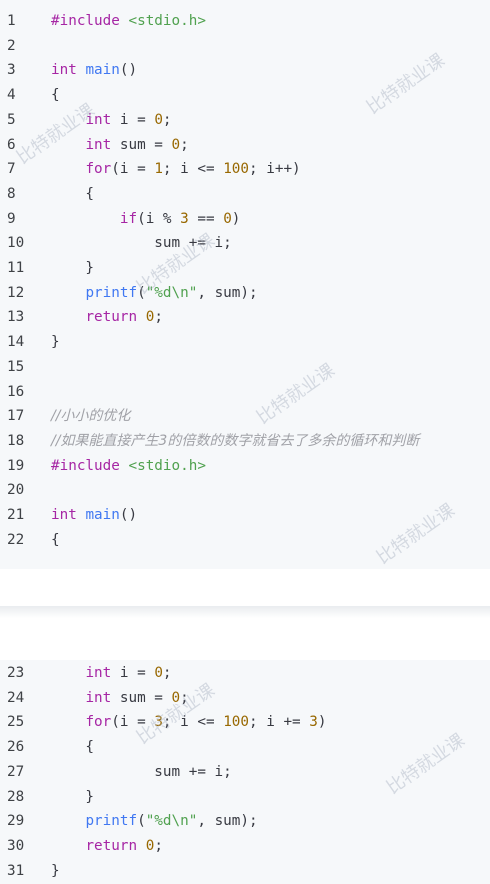 The height and width of the screenshot is (884, 490). What do you see at coordinates (11, 45) in the screenshot?
I see `line-number: 2` at bounding box center [11, 45].